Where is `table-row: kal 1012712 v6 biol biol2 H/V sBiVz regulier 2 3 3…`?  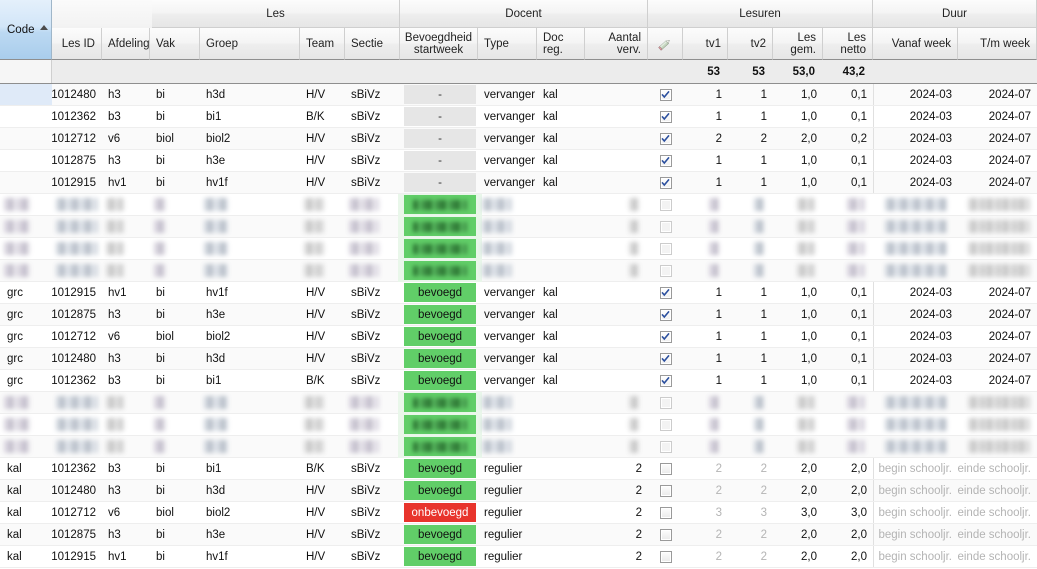
table-row: kal 1012712 v6 biol biol2 H/V sBiVz regulier 2 3 3… is located at coordinates (518, 513).